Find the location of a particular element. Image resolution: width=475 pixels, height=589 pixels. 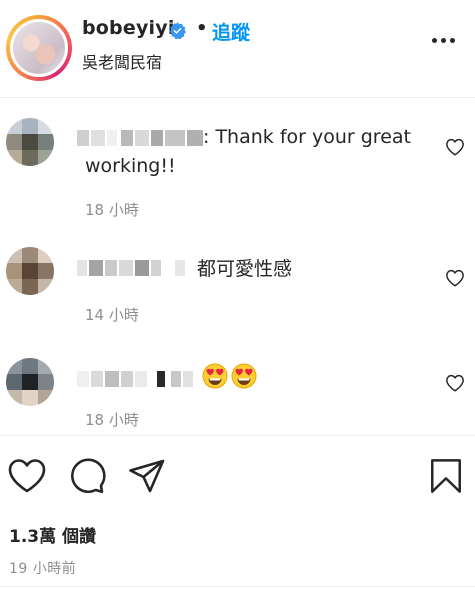

profile-avatar is located at coordinates (39, 48).